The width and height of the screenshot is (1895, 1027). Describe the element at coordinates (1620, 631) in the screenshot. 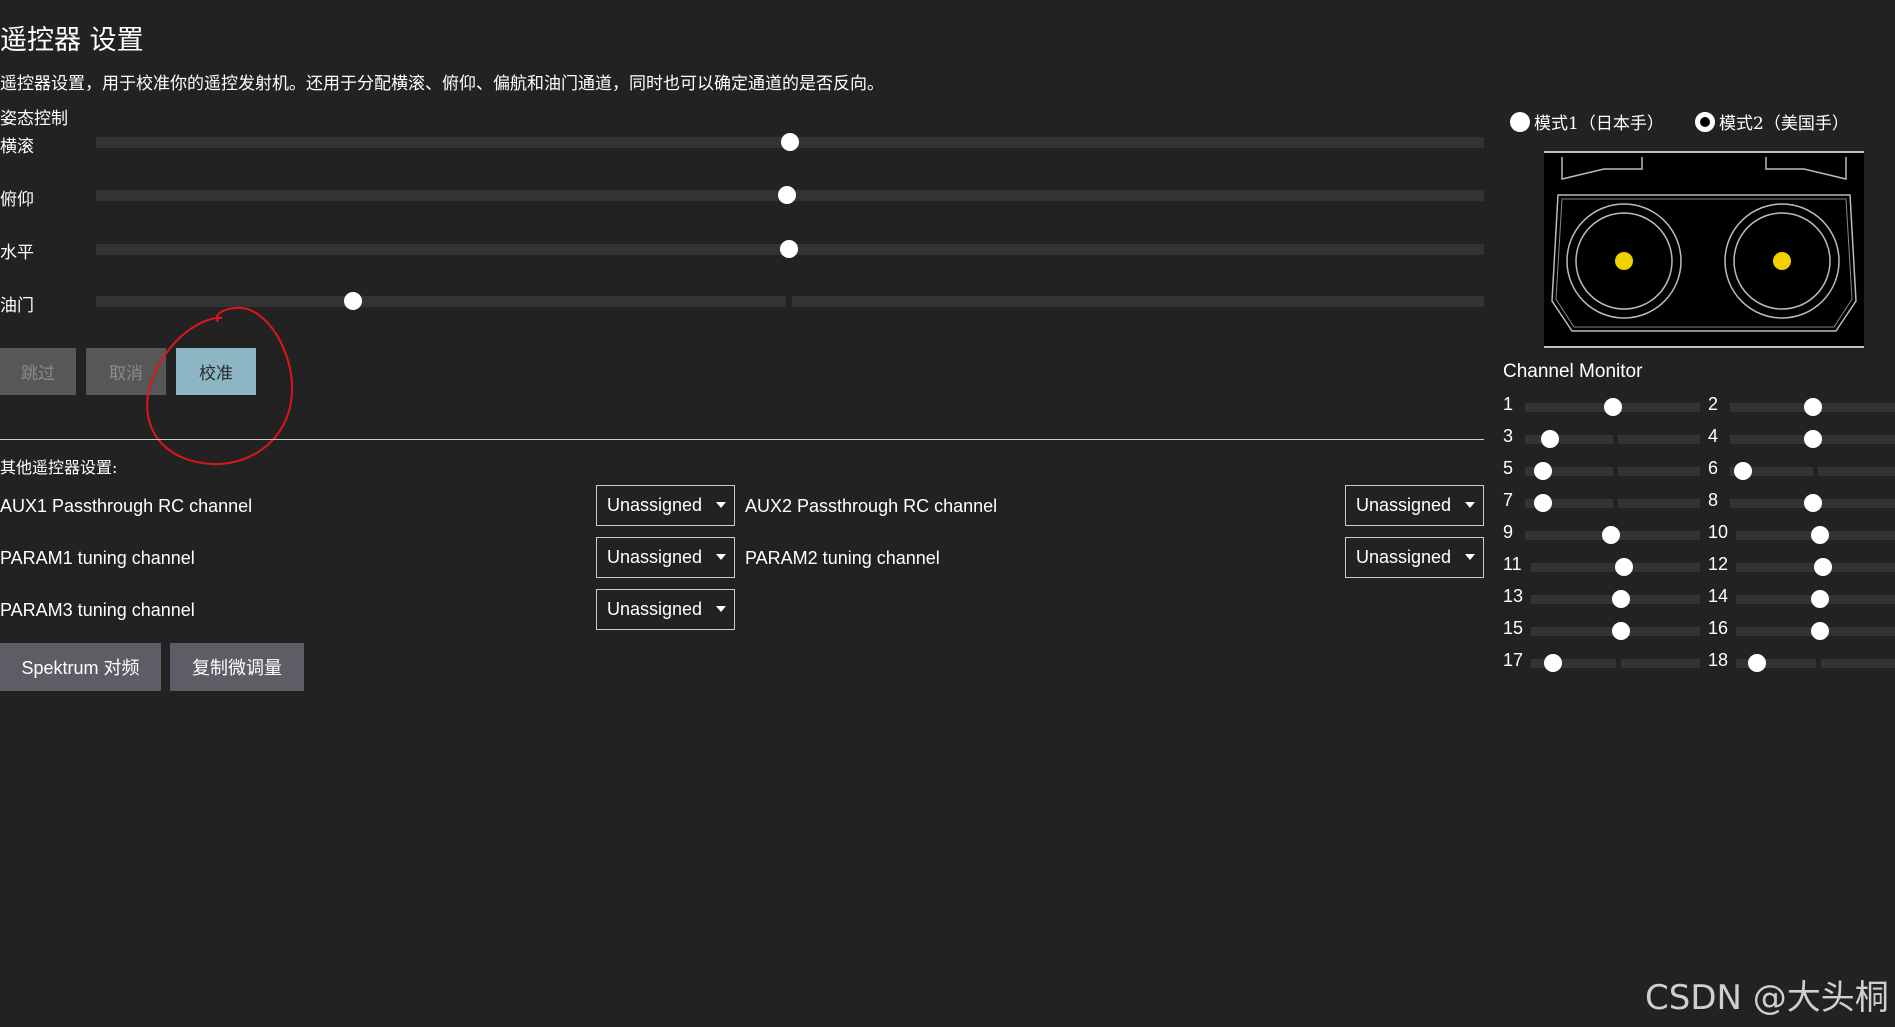

I see `channel-15-knob` at that location.